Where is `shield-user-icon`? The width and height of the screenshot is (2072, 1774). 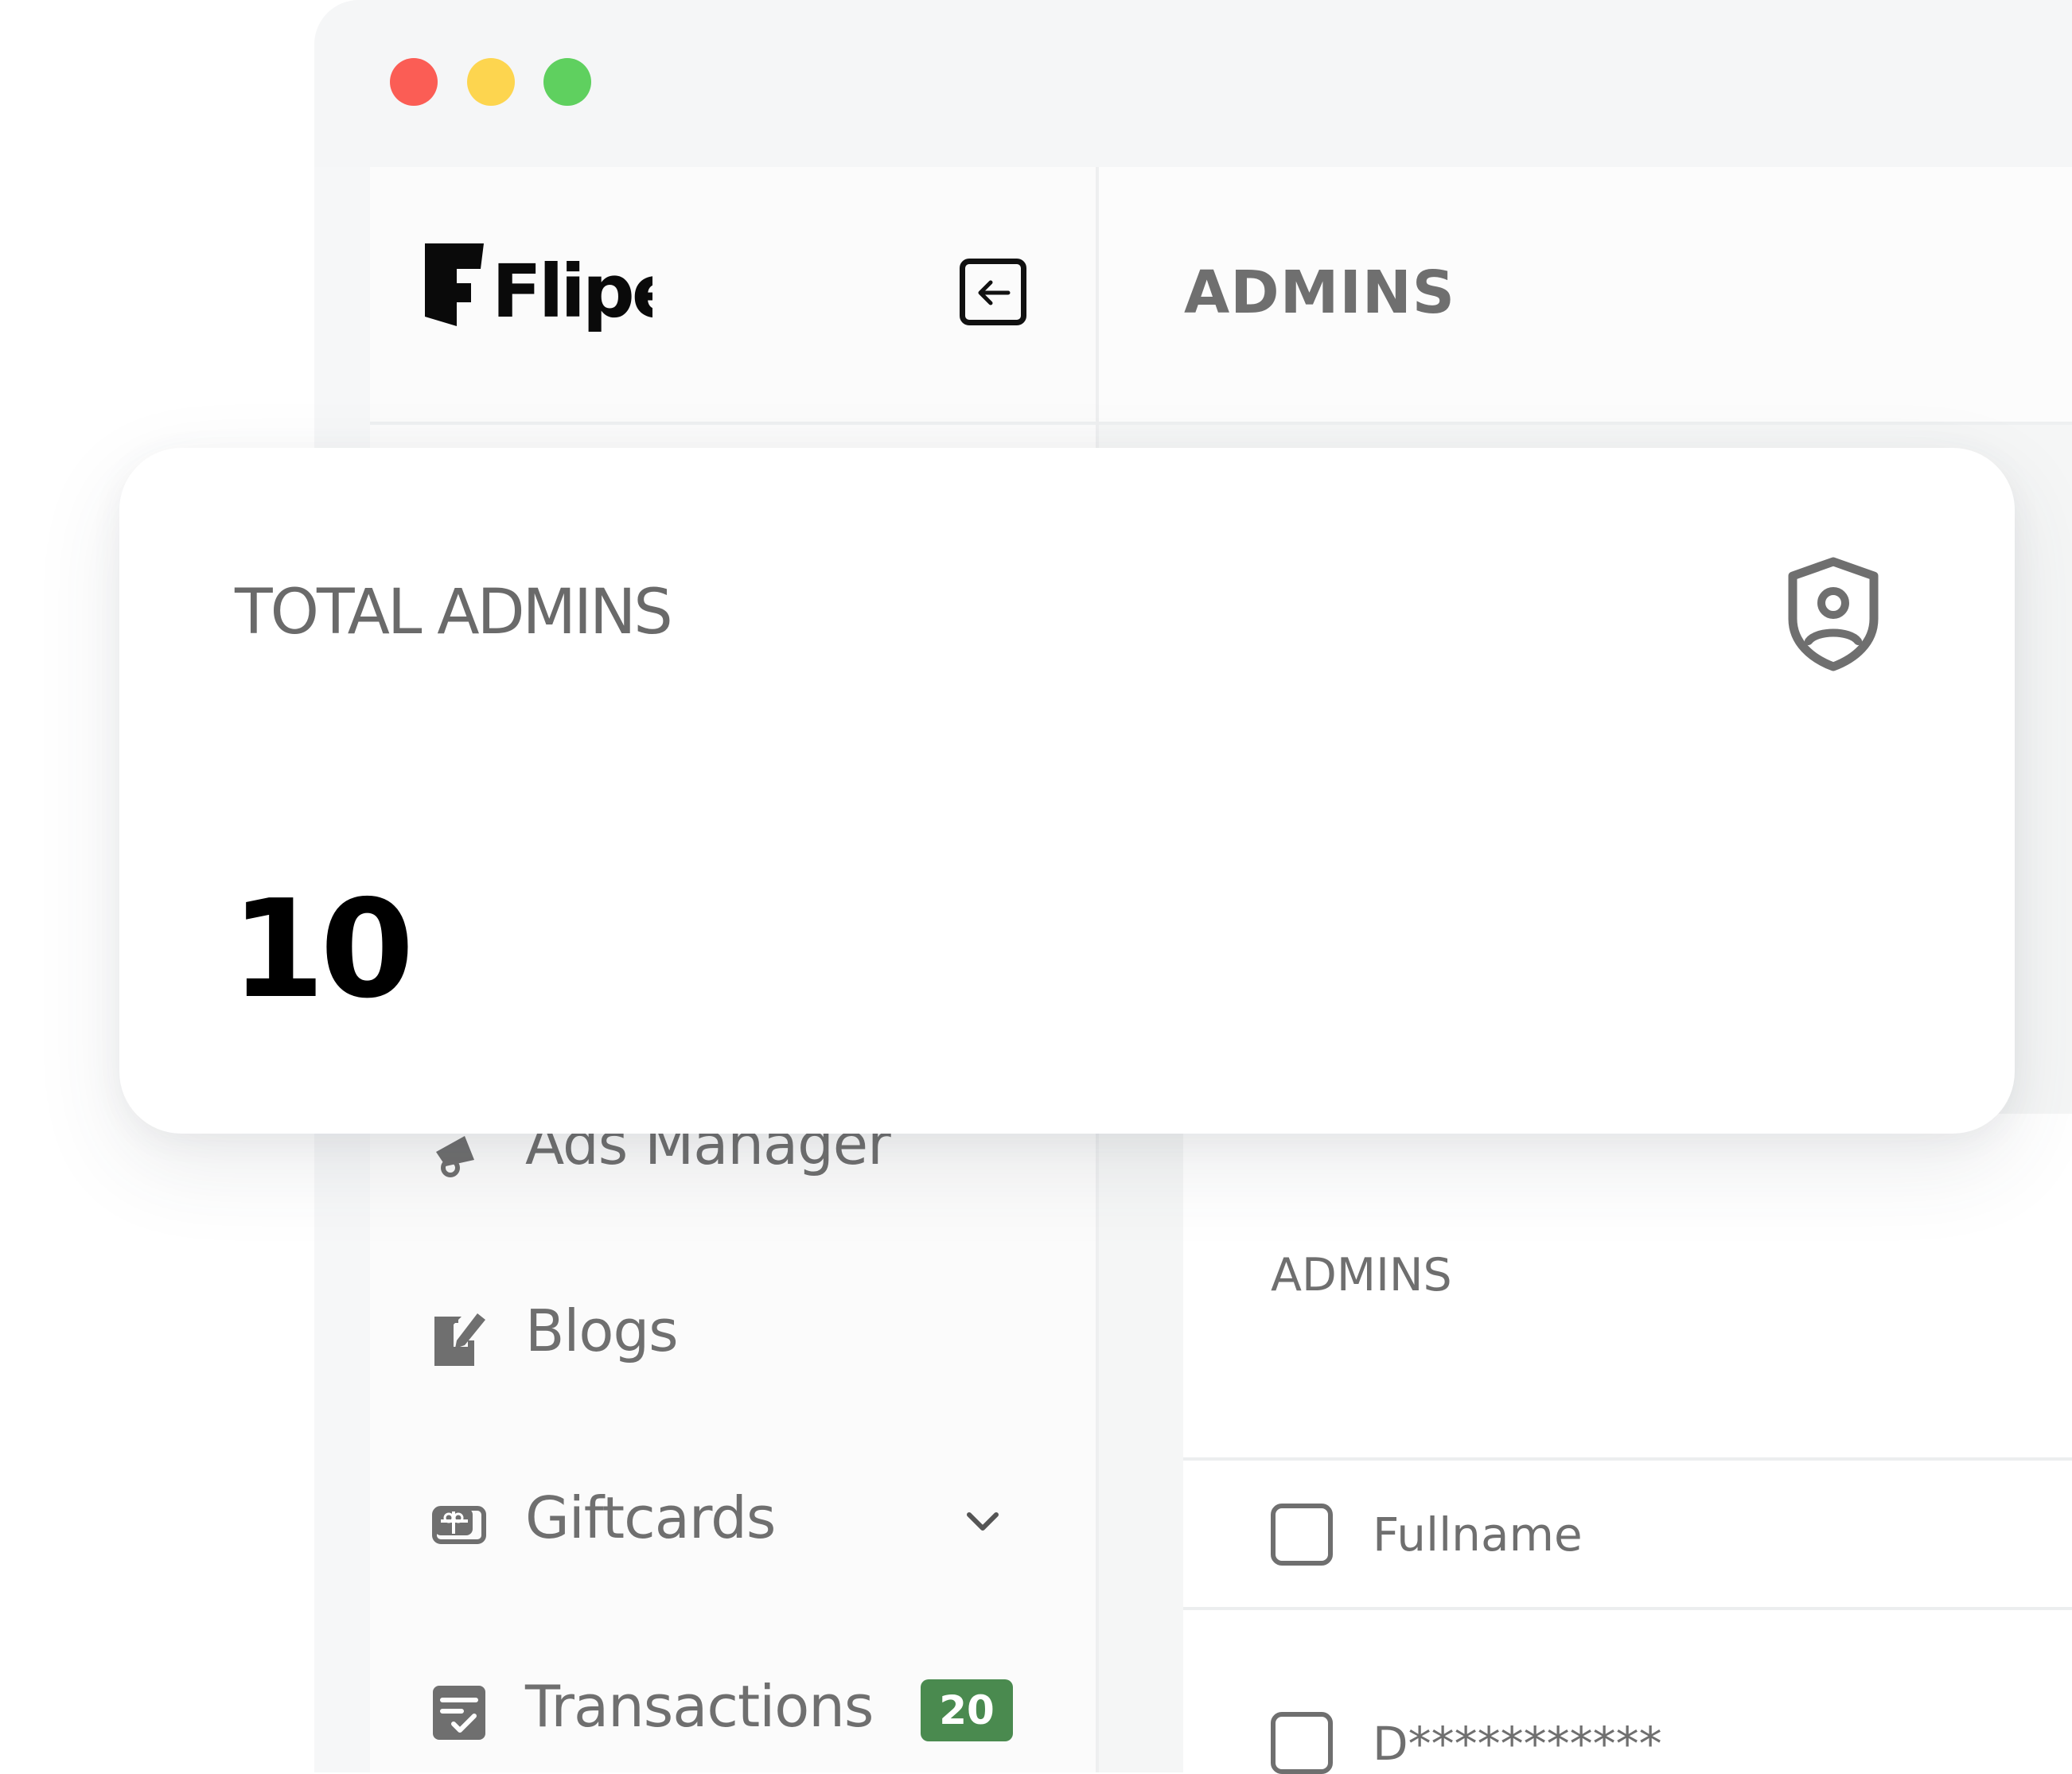 shield-user-icon is located at coordinates (1833, 614).